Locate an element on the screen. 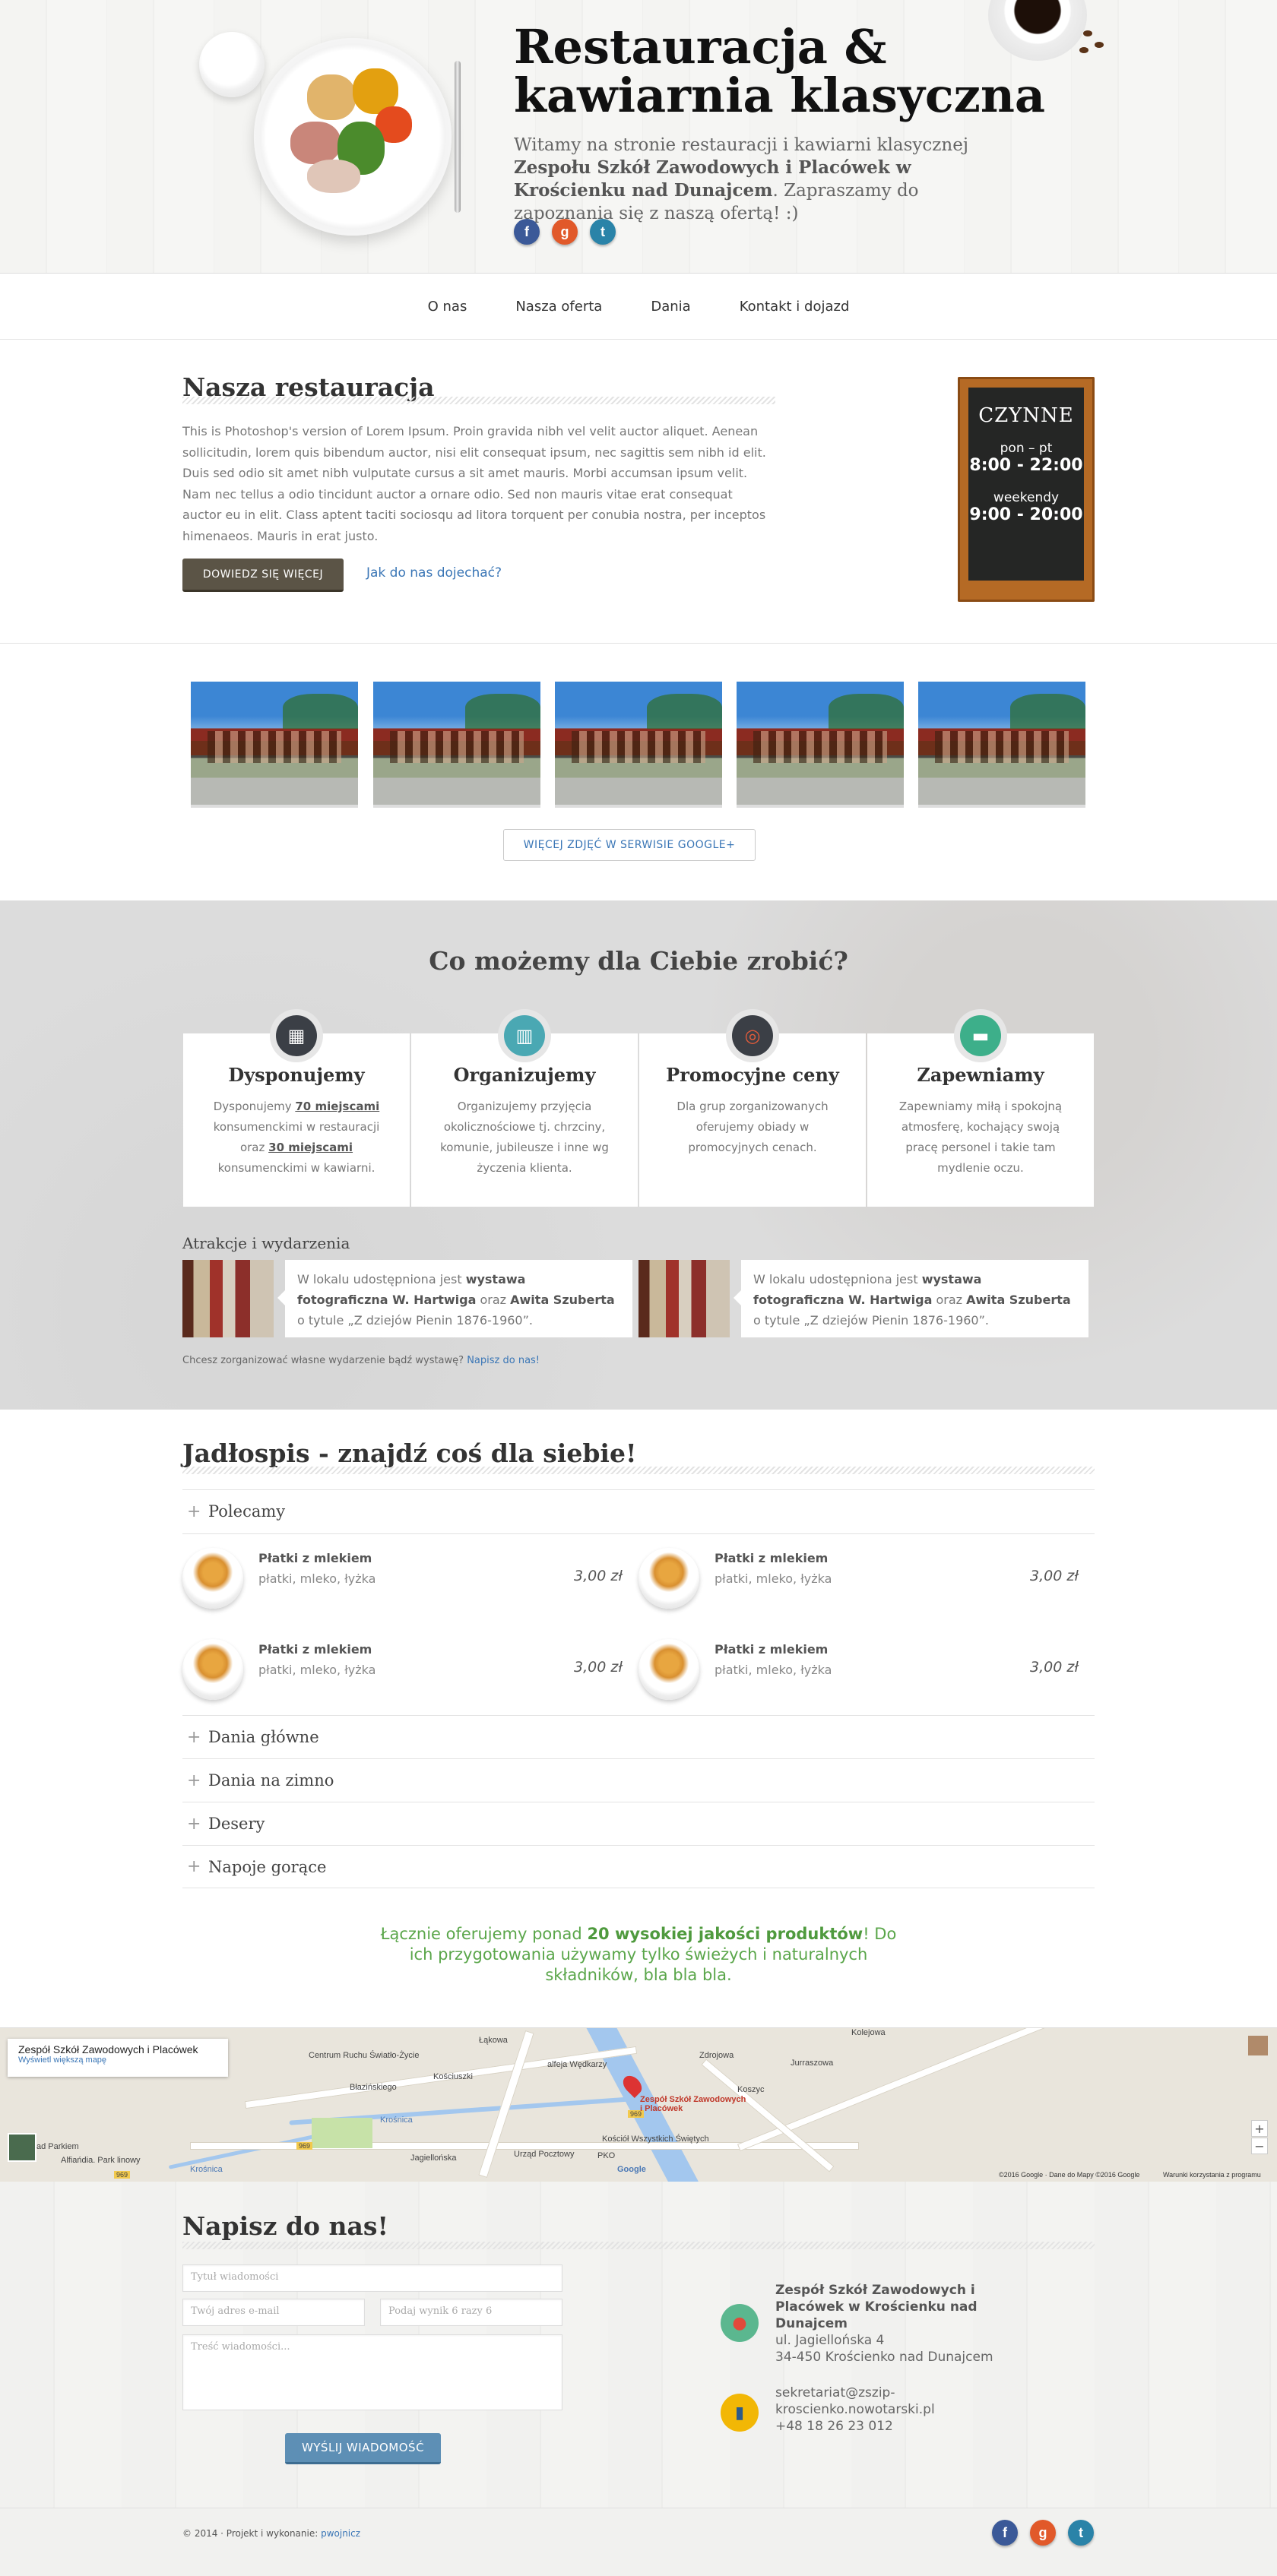 The height and width of the screenshot is (2576, 1277). captcha-input: Podaj wynik 6 razy 6 is located at coordinates (471, 2312).